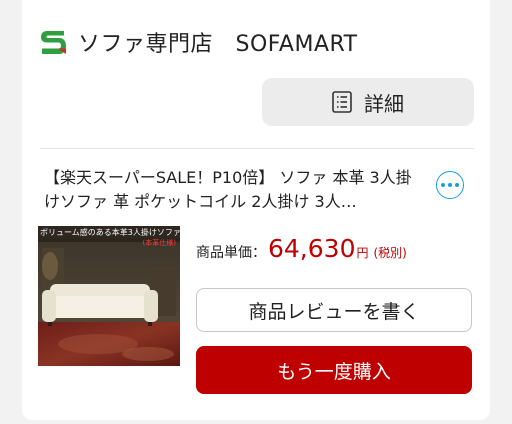 This screenshot has width=512, height=424. Describe the element at coordinates (334, 310) in the screenshot. I see `write-review-button: 商品レビューを書く` at that location.